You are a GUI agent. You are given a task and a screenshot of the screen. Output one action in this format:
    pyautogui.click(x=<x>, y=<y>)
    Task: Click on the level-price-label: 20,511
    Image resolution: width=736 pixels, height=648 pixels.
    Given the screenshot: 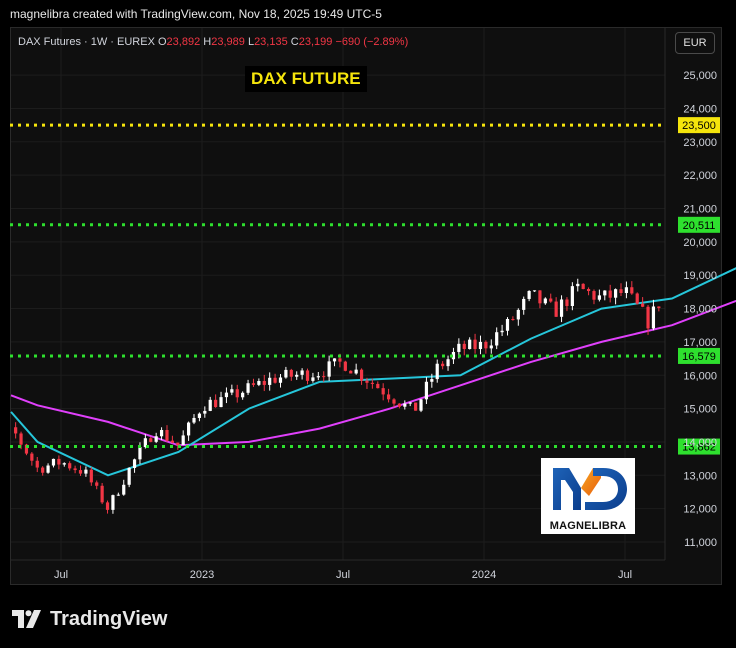 What is the action you would take?
    pyautogui.click(x=699, y=226)
    